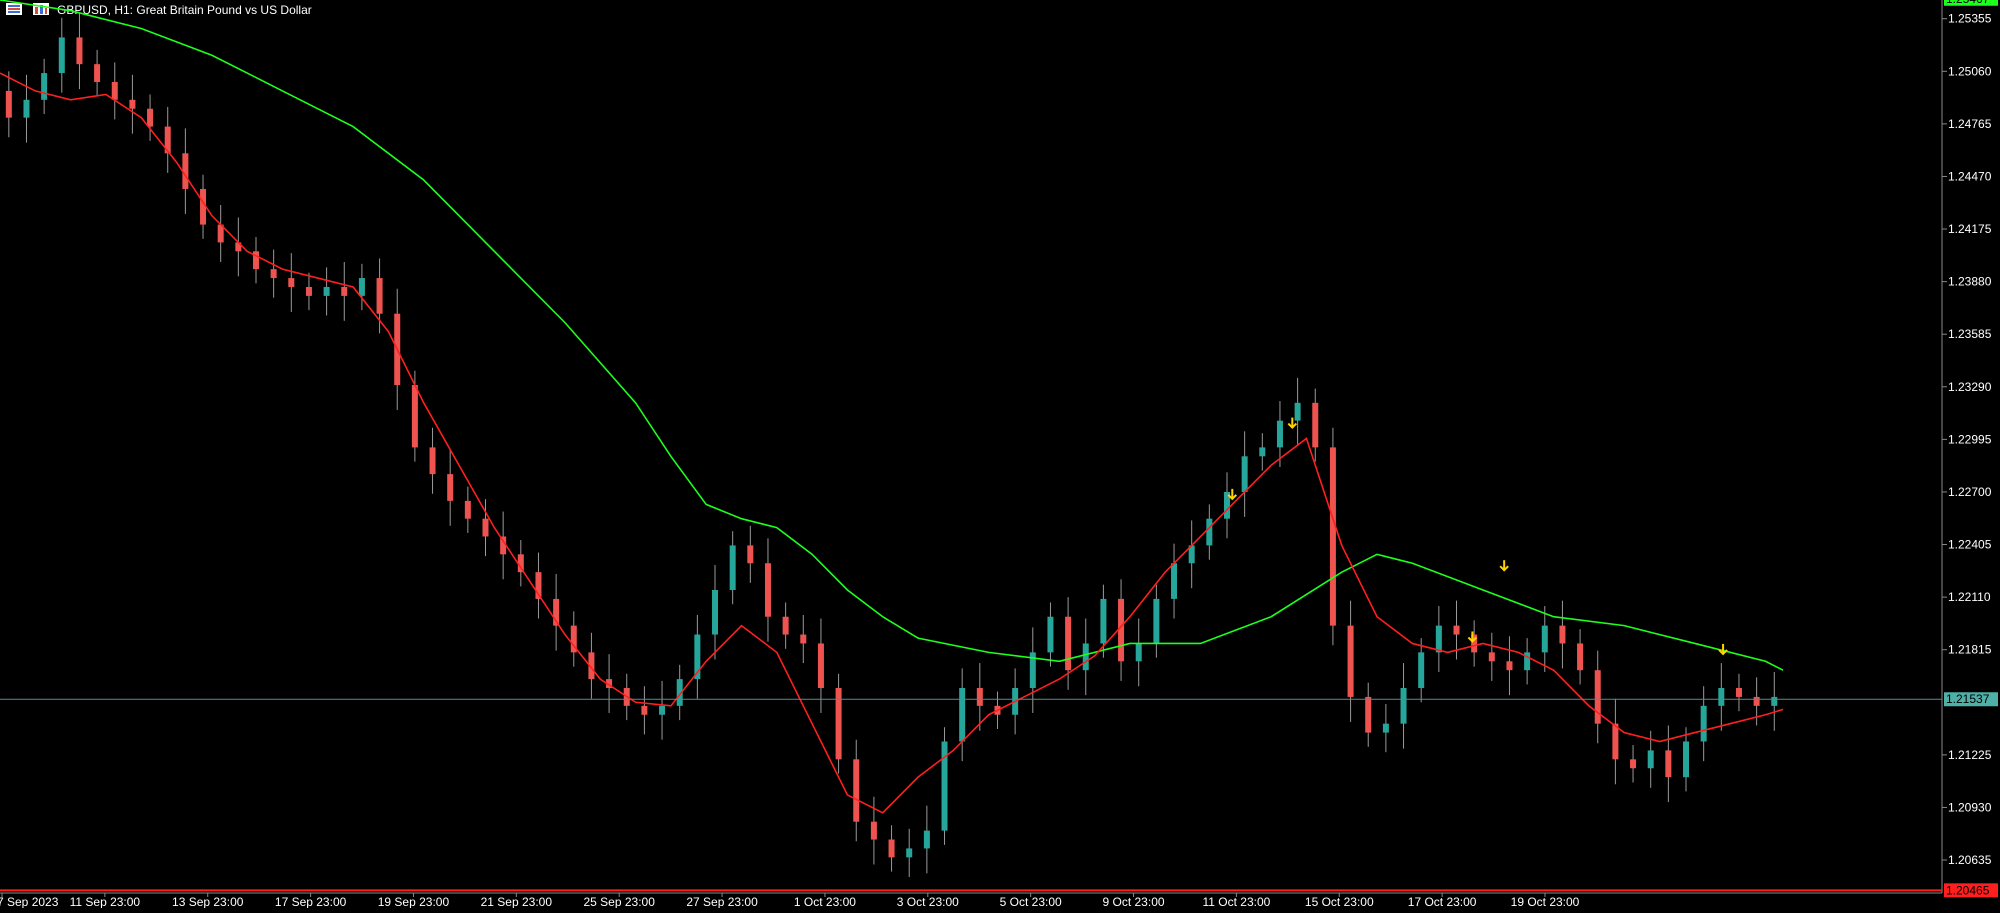  What do you see at coordinates (1970, 229) in the screenshot?
I see `y-tick-label: 1.24175` at bounding box center [1970, 229].